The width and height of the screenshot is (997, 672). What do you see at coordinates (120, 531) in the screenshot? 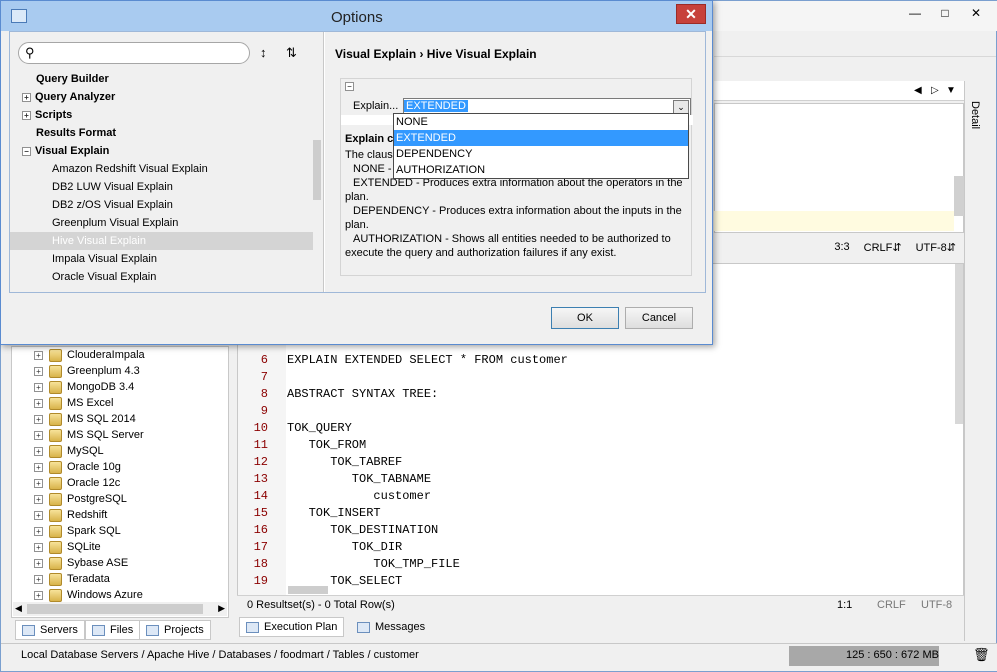
I see `server-tree-item: + Spark SQL` at bounding box center [120, 531].